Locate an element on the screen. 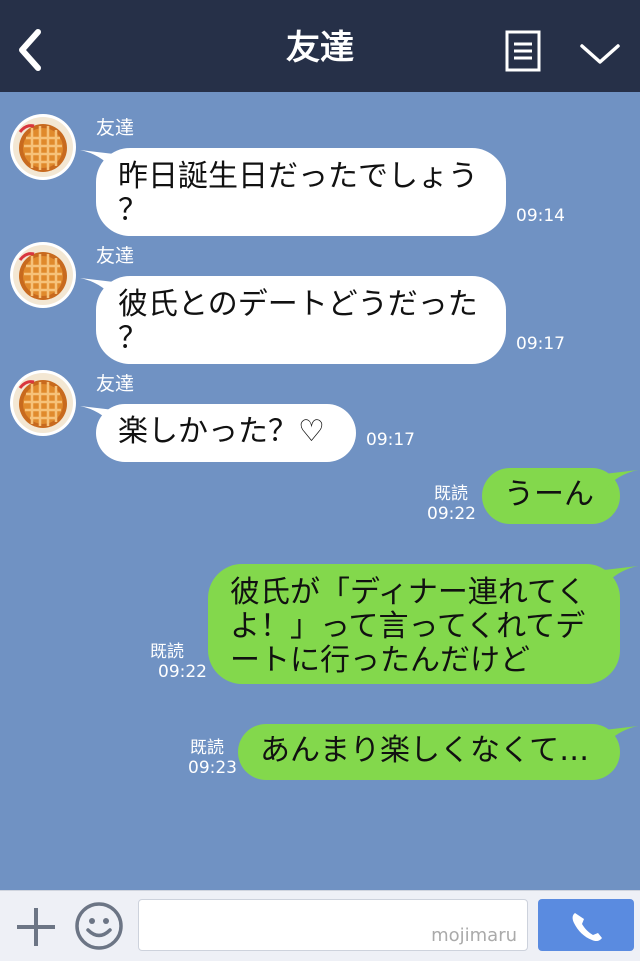 The image size is (640, 961). message-line: 昨日誕生日だったでしょう is located at coordinates (298, 176).